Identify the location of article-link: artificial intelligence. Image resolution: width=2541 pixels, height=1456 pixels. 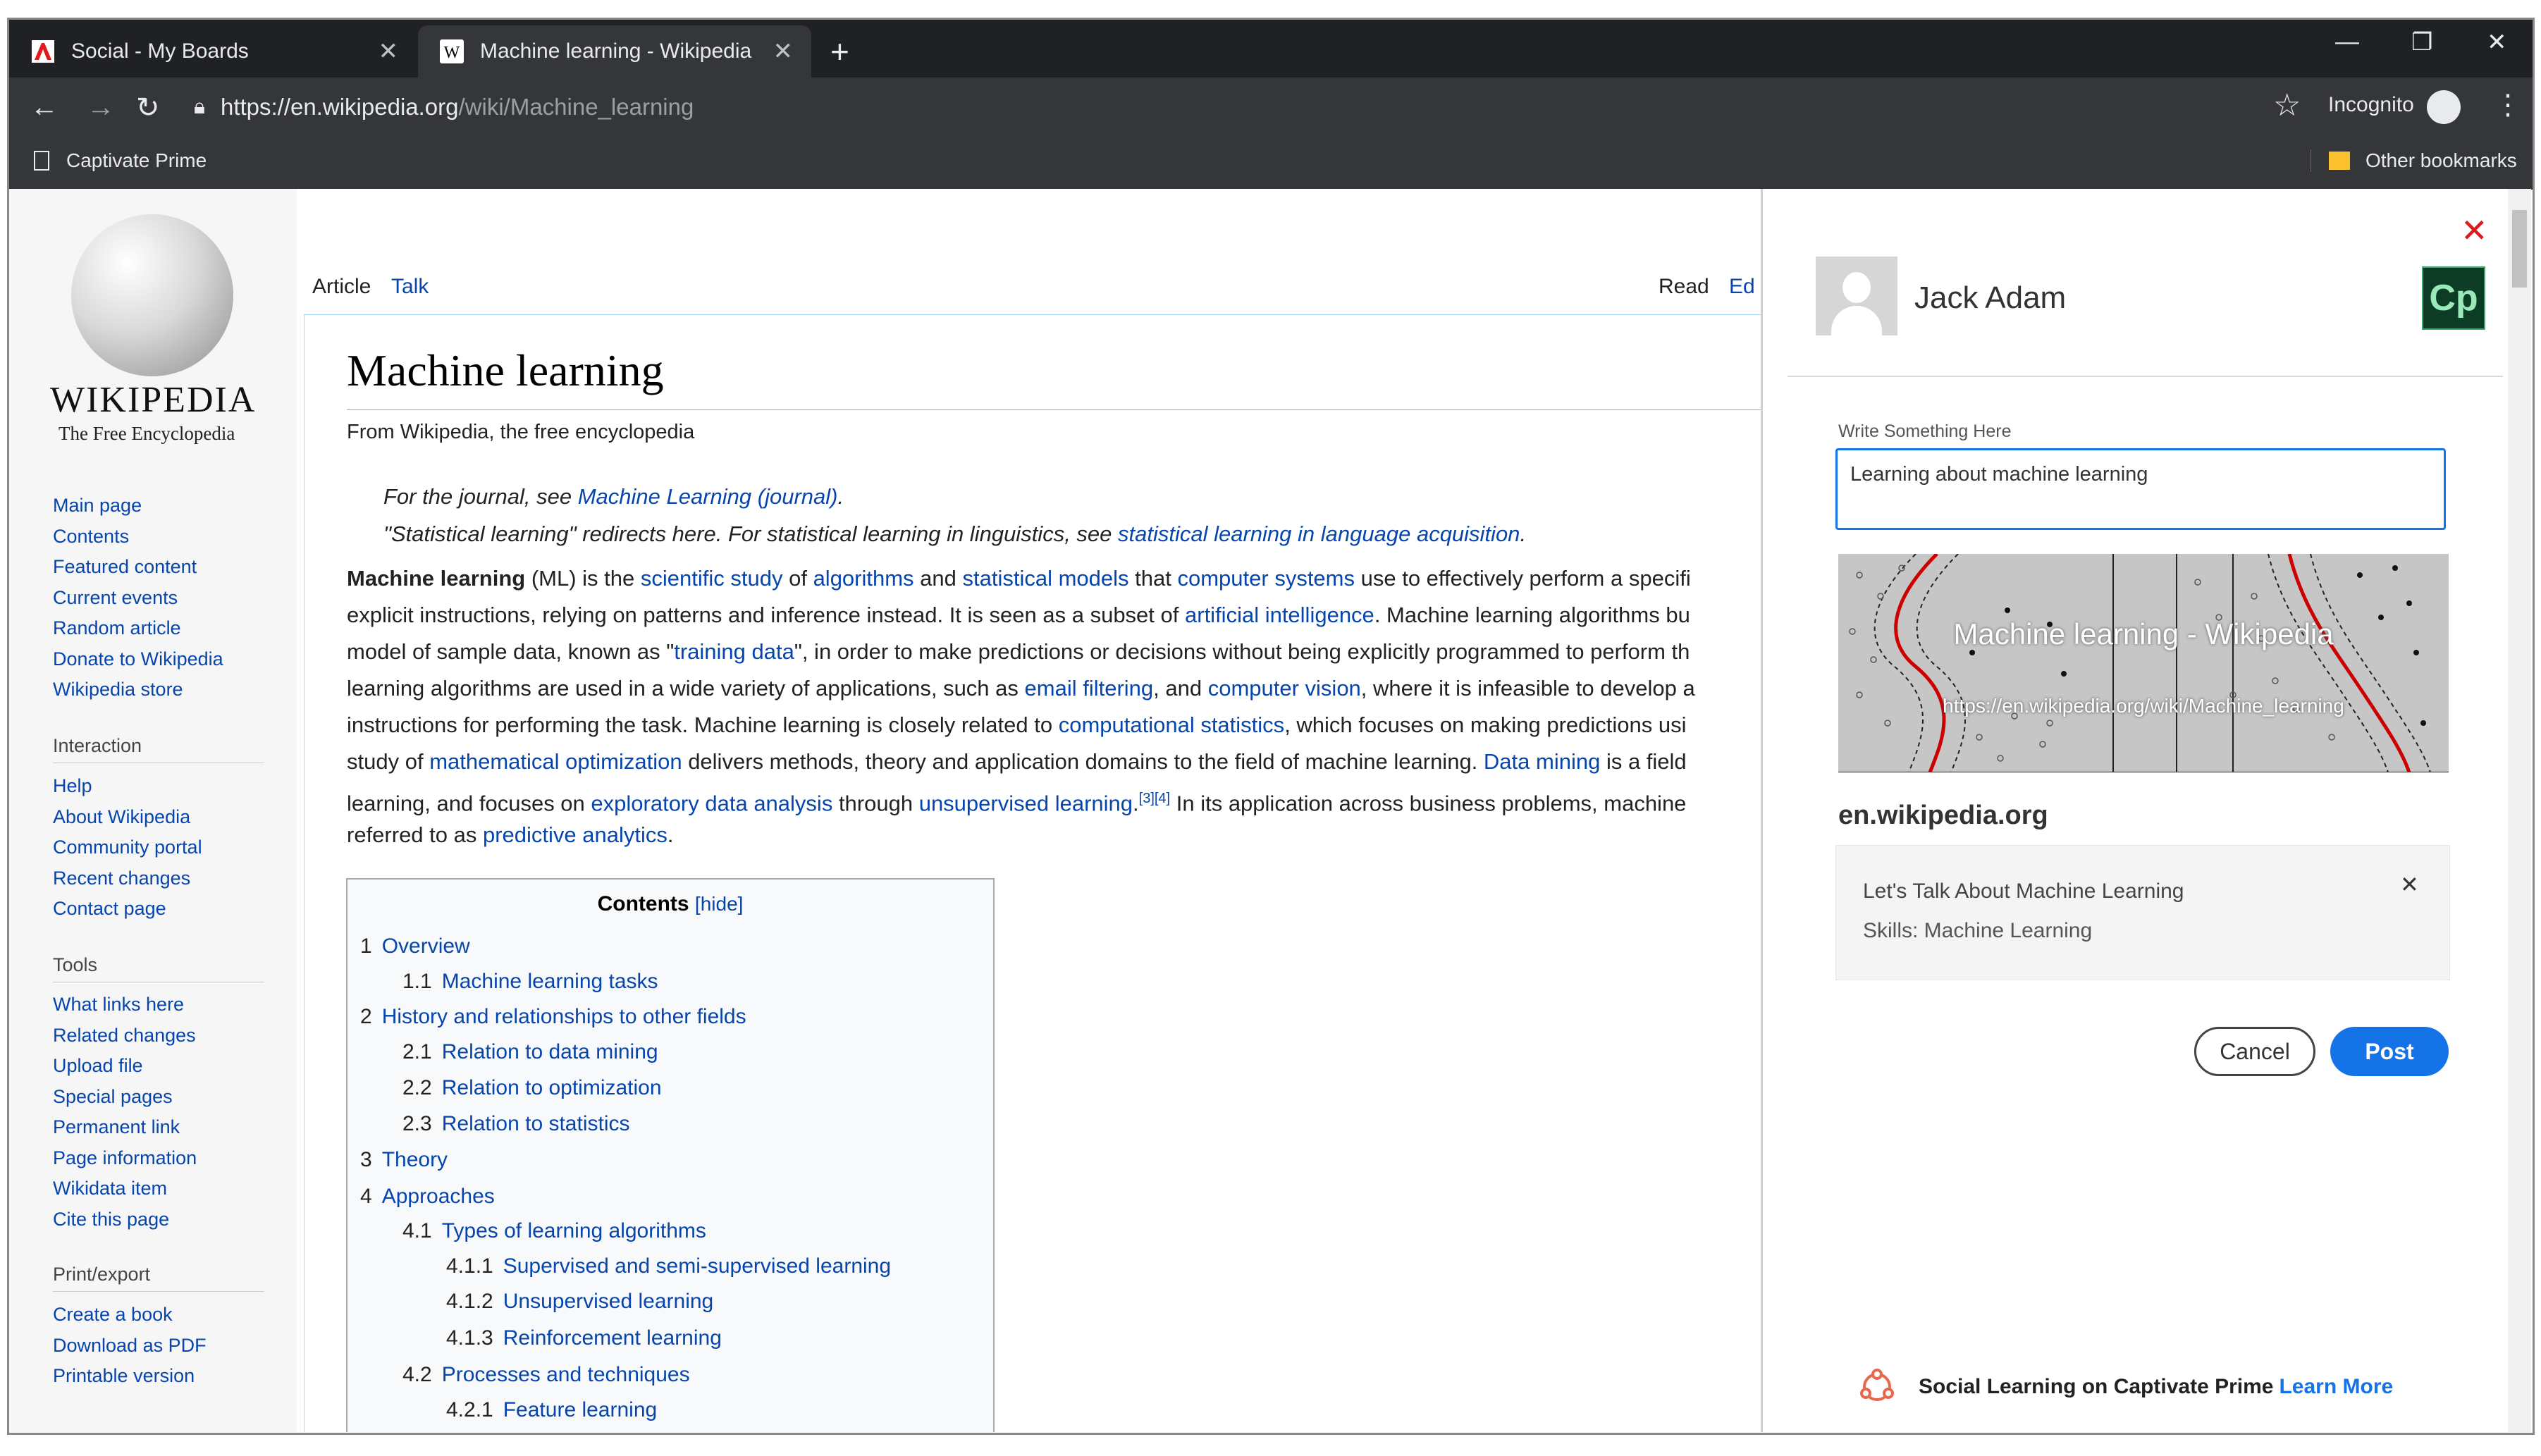
(1279, 615).